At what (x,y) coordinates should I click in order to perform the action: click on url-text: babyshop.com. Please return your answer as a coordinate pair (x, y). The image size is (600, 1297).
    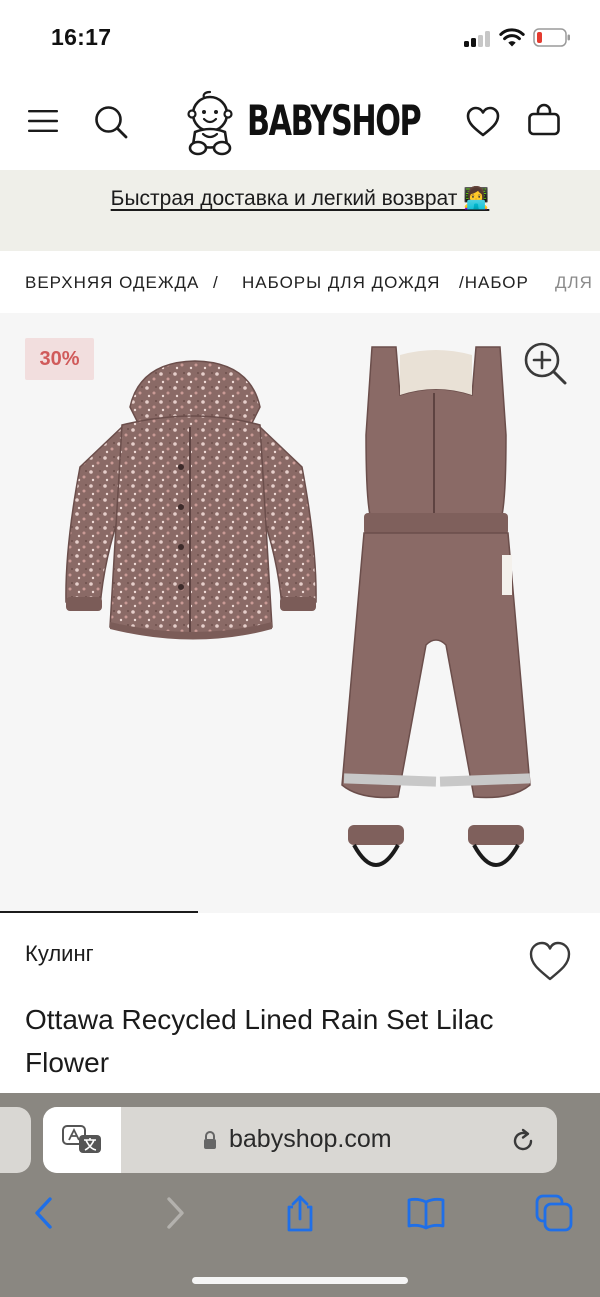
    Looking at the image, I should click on (310, 1139).